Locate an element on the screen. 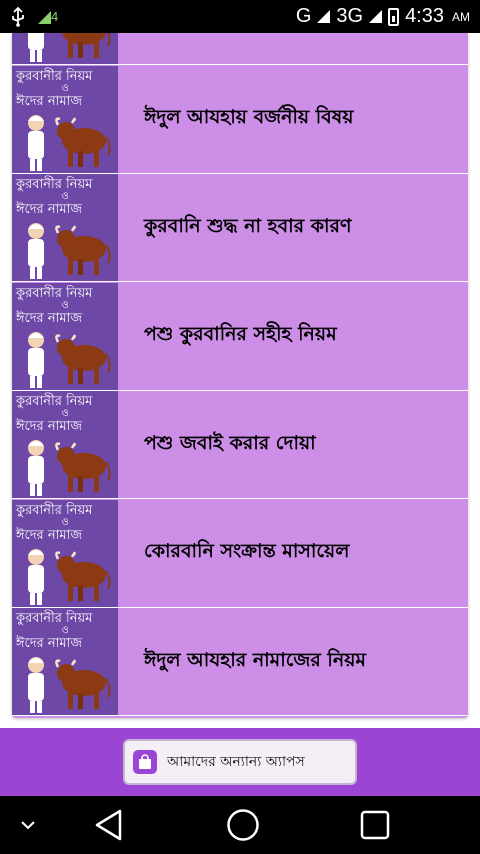  signal-badge-icon: 4 is located at coordinates (48, 16).